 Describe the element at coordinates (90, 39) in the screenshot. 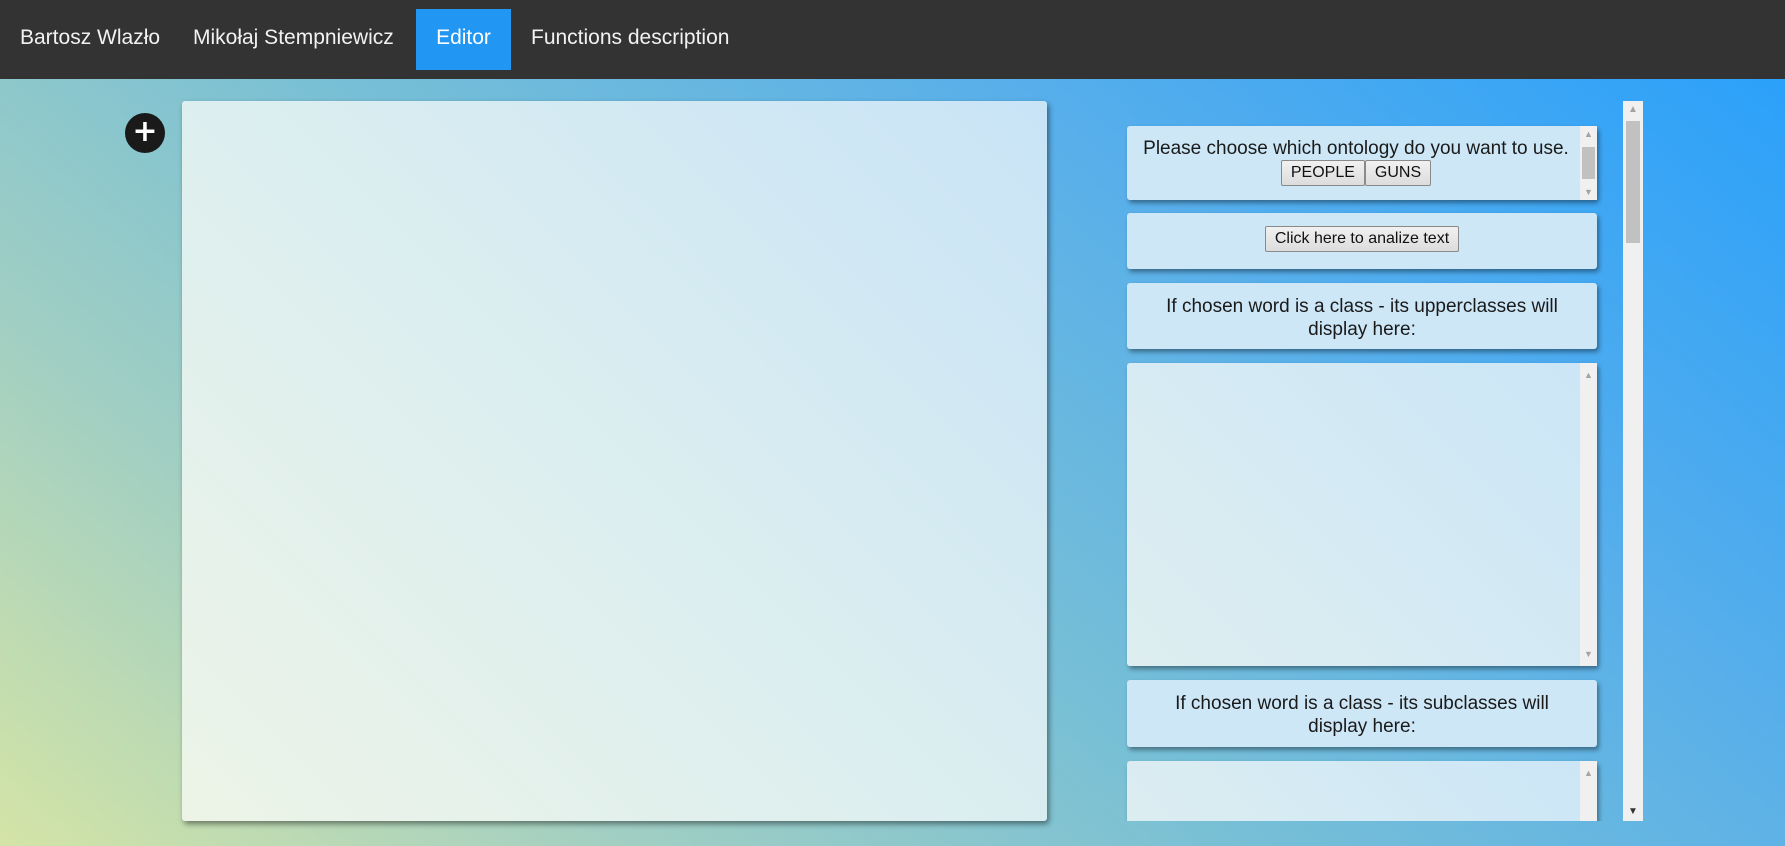

I see `nav-item-bartosz-wlazlo: Bartosz Wlazło` at that location.